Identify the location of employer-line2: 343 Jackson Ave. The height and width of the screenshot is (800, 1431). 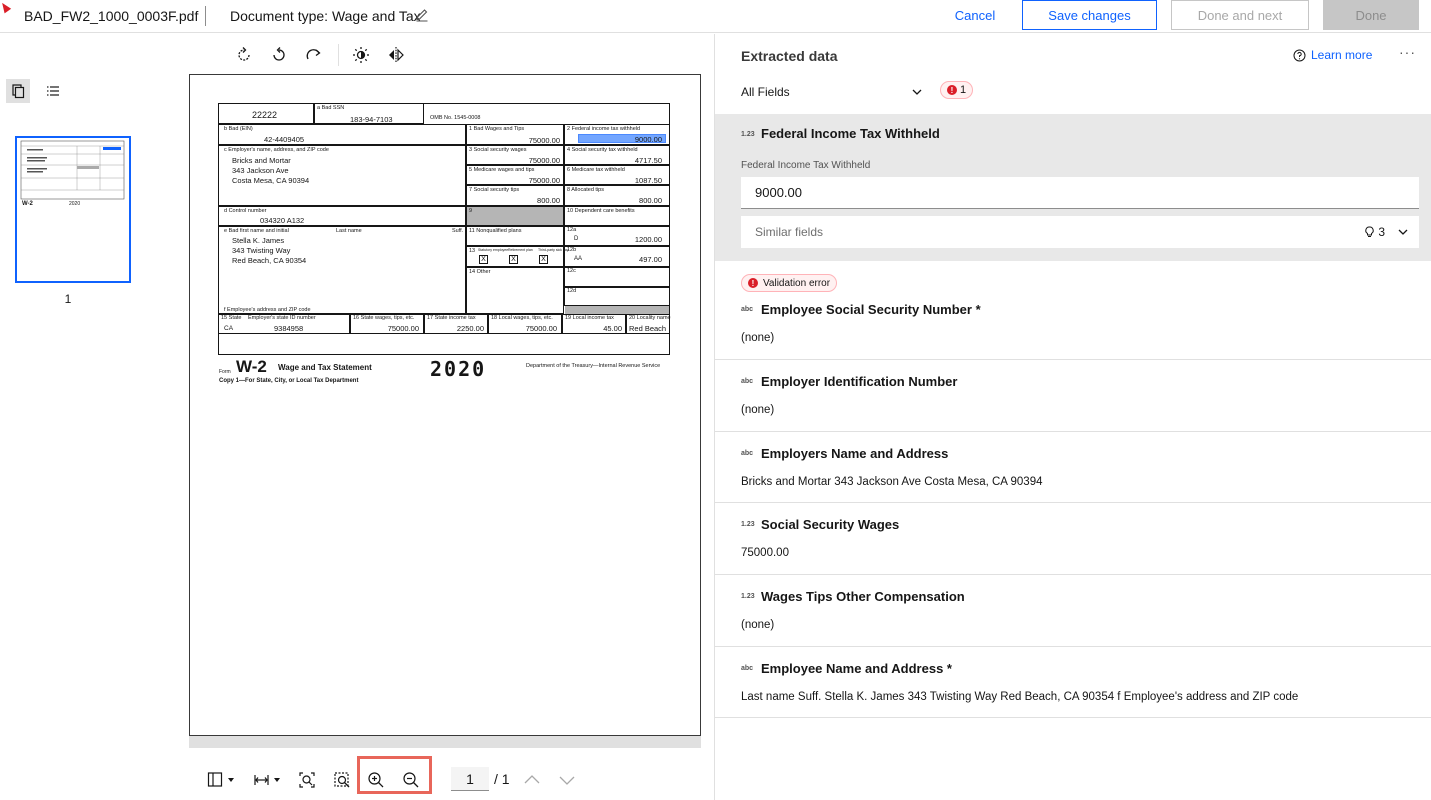
(260, 170).